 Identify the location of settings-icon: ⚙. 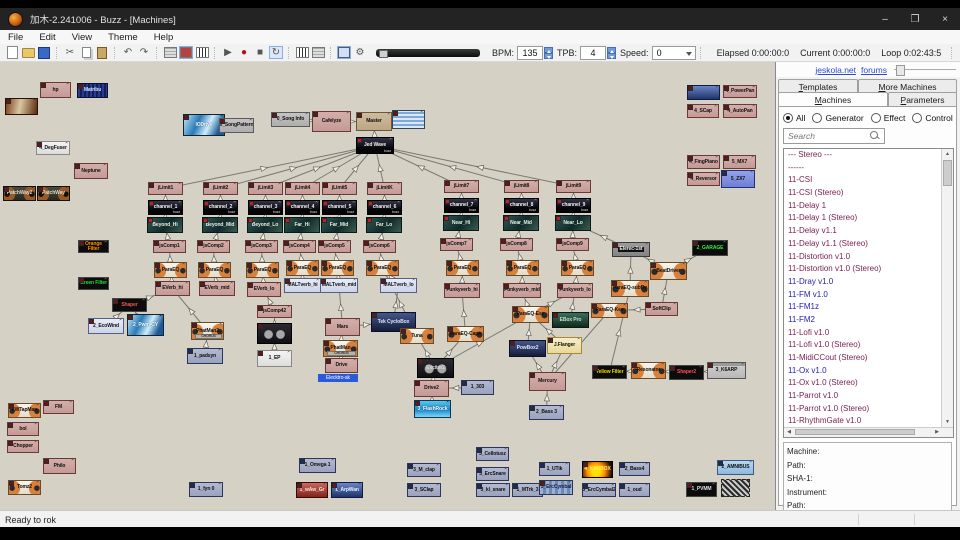
(360, 52).